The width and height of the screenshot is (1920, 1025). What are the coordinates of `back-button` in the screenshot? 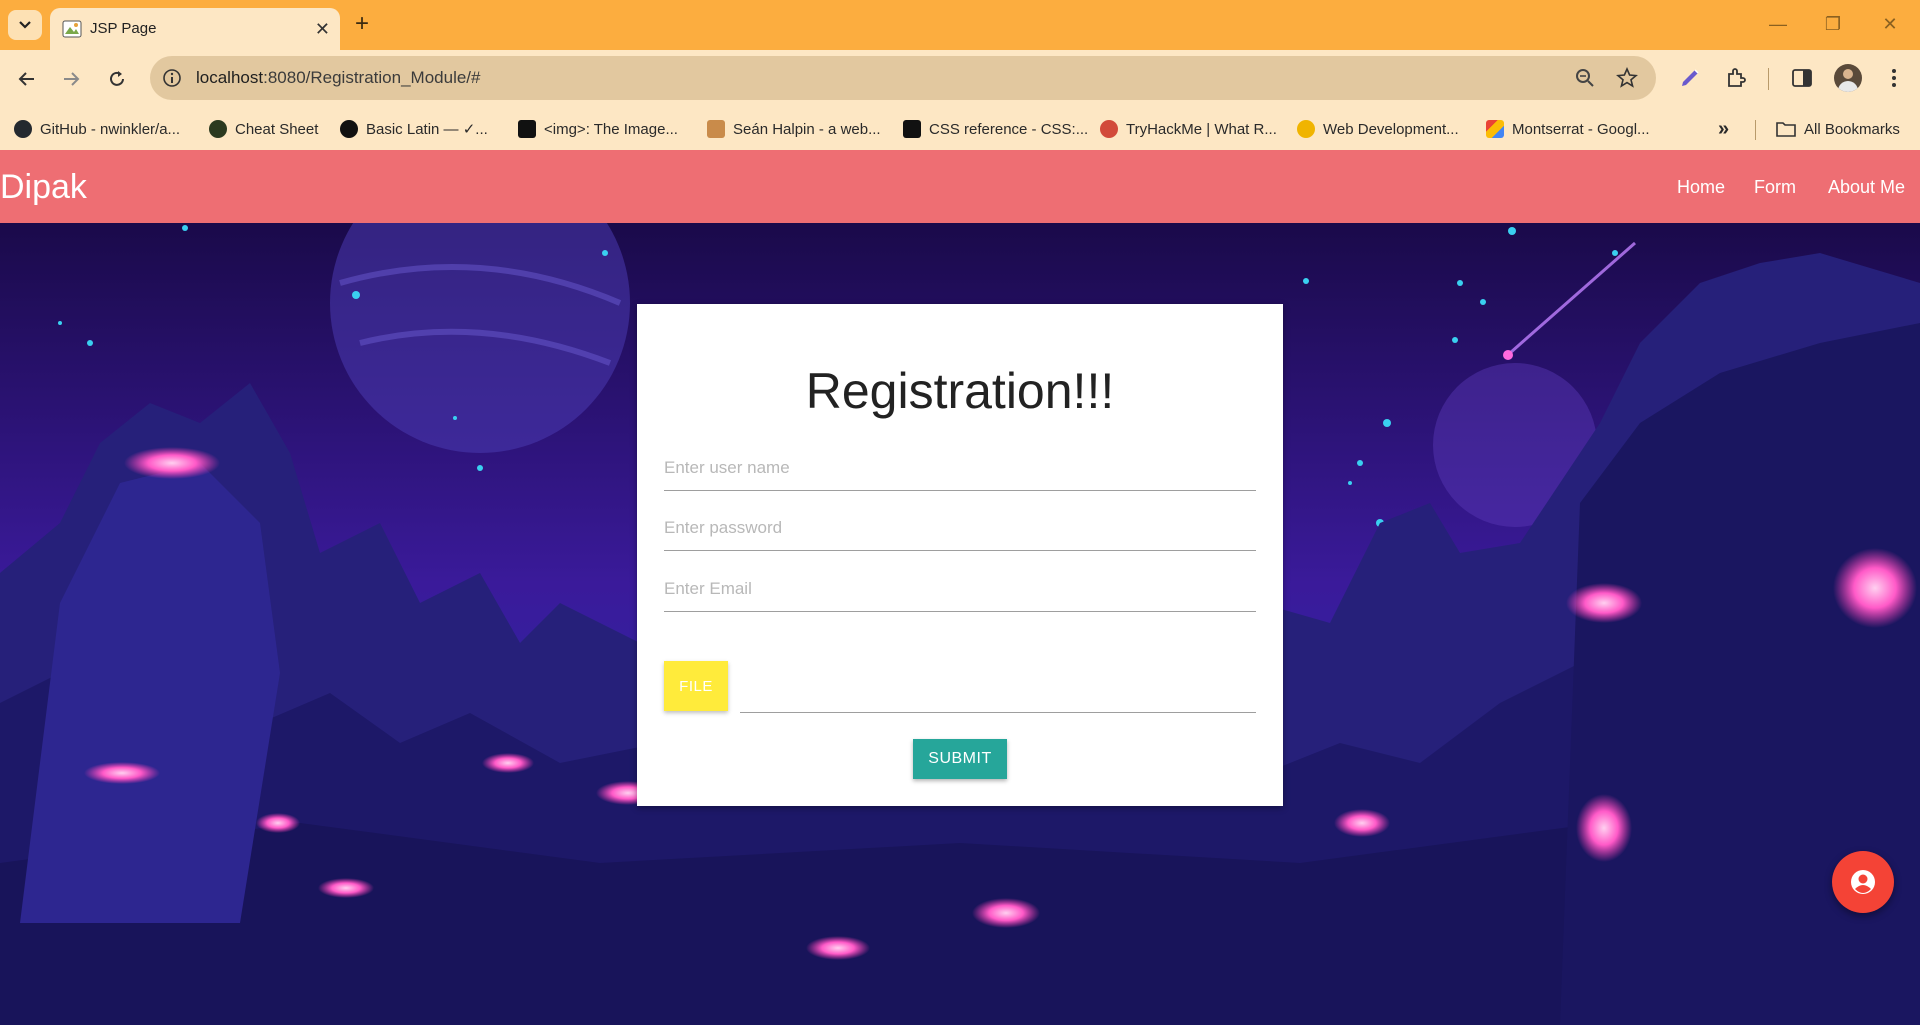 It's located at (27, 79).